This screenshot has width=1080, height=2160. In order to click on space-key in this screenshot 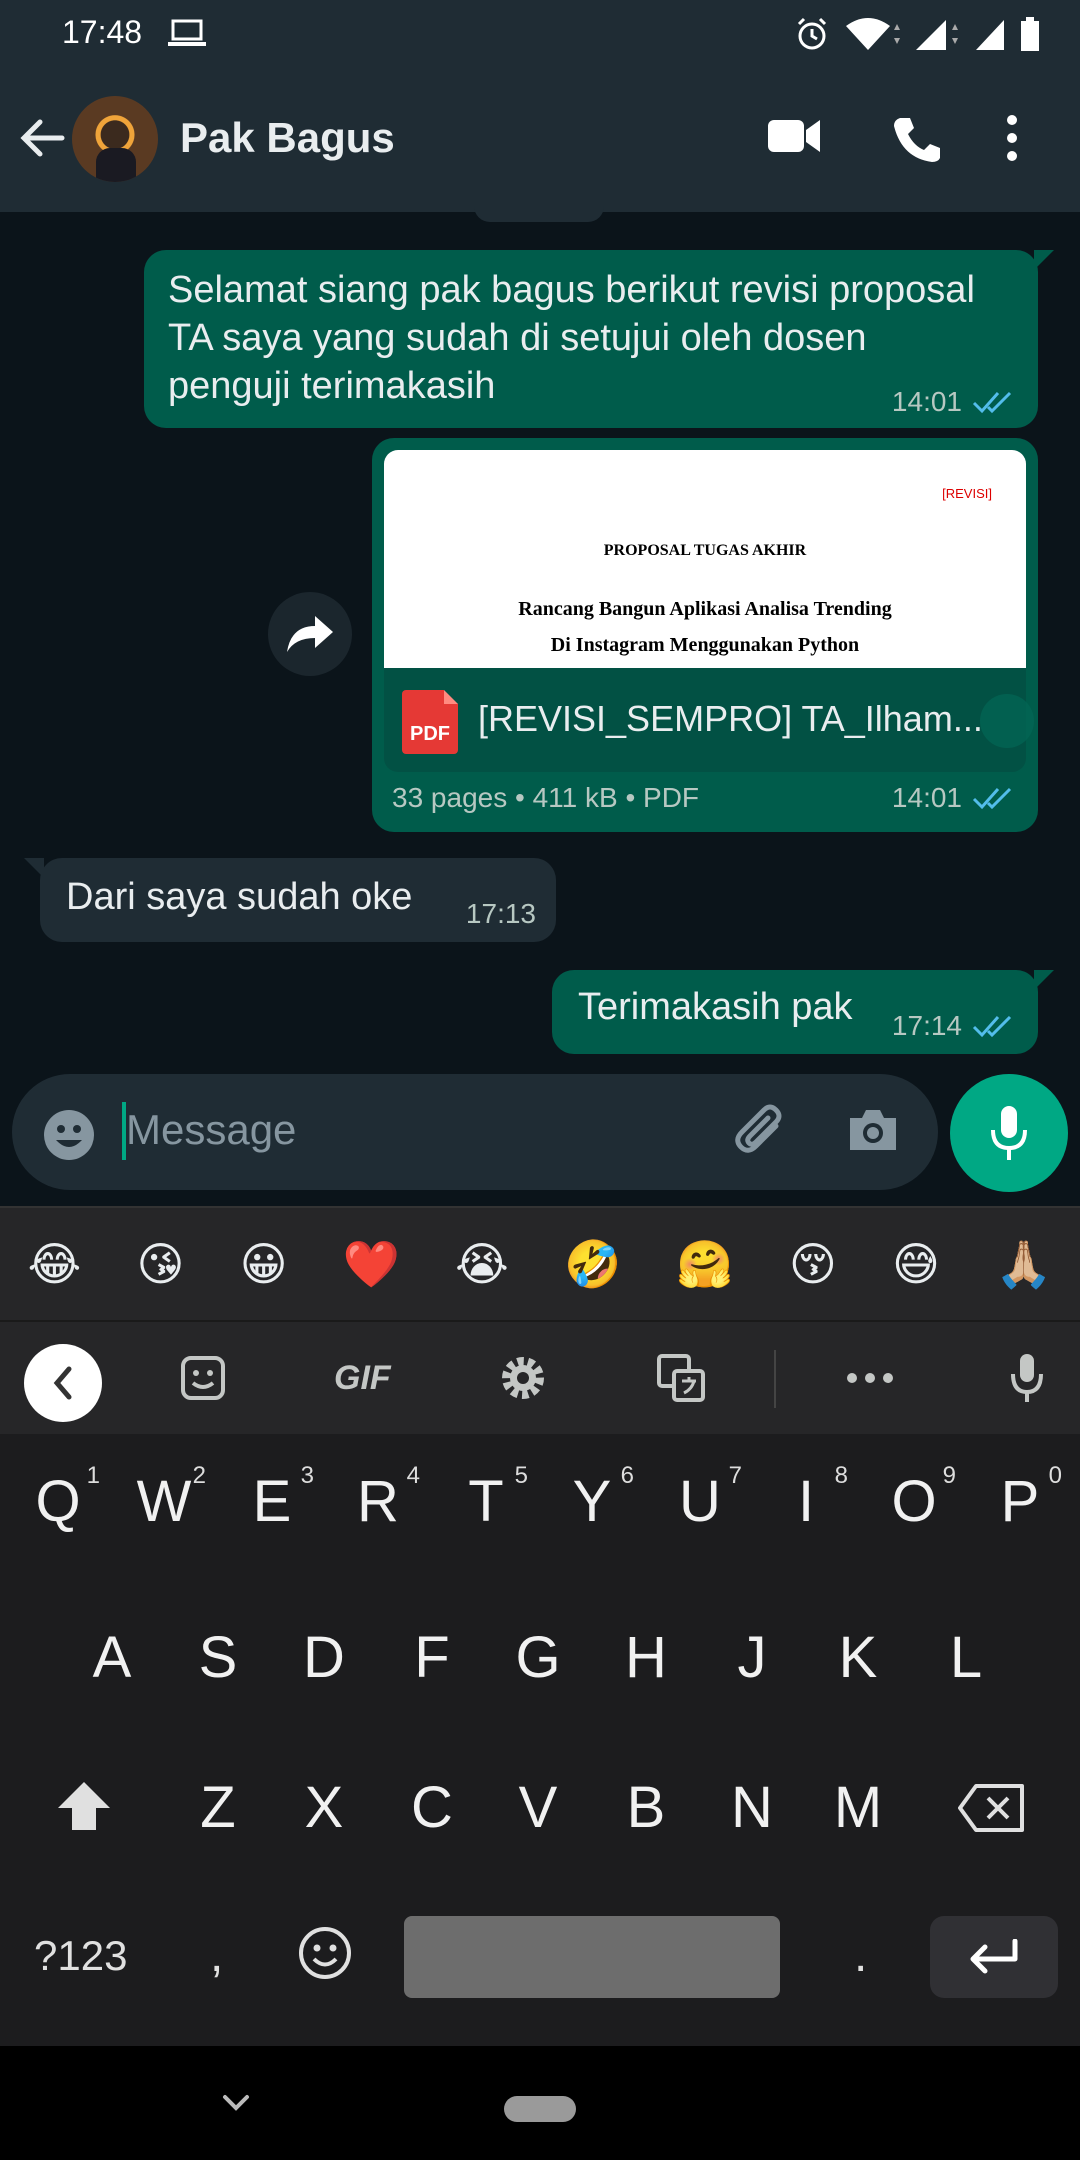, I will do `click(592, 1957)`.